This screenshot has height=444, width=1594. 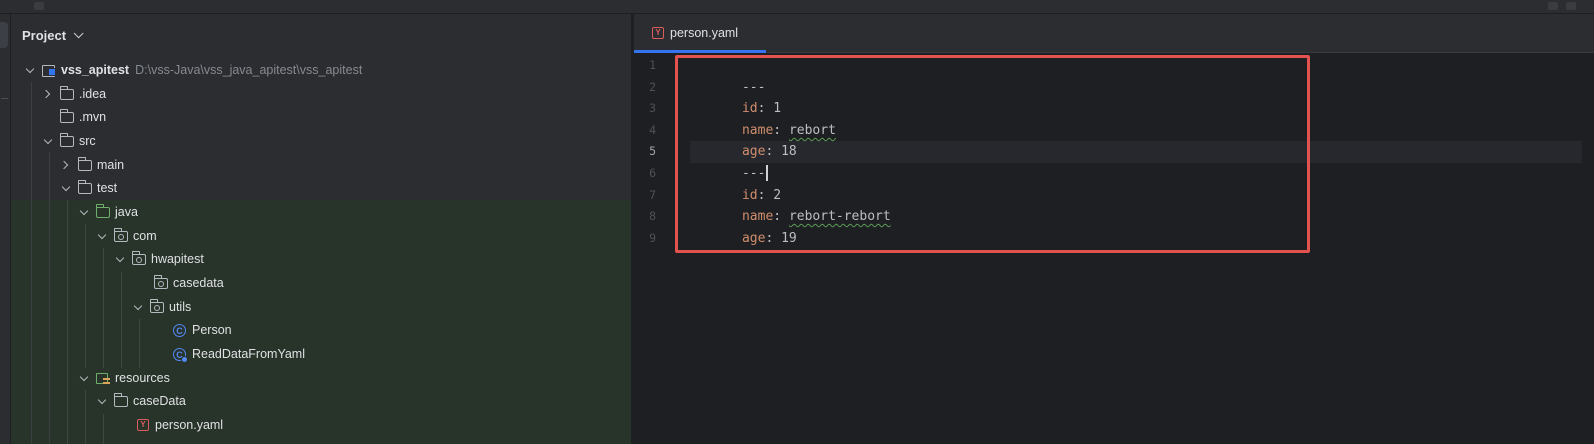 What do you see at coordinates (249, 70) in the screenshot?
I see `tree-item-path: D:\vss-Java\vss_java_apitest\vss_apitest` at bounding box center [249, 70].